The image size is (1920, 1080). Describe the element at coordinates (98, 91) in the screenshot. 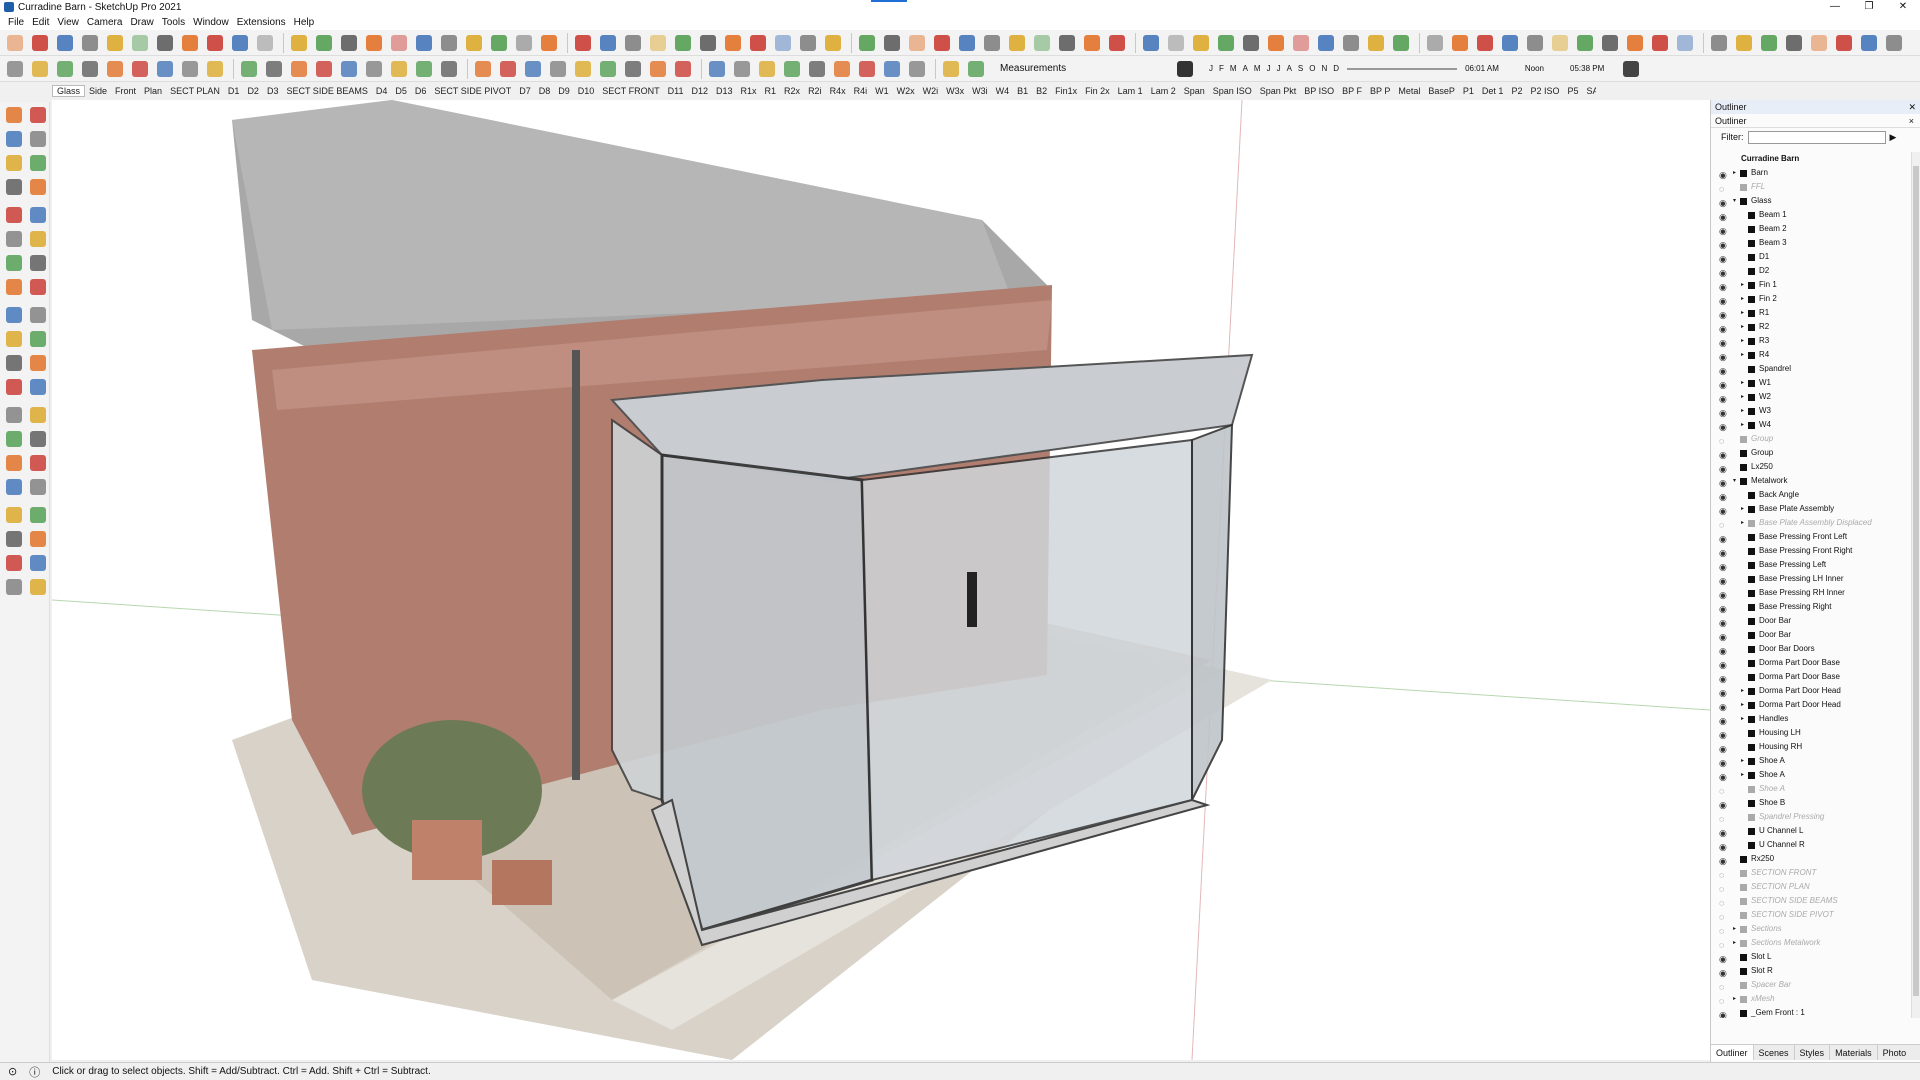

I see `scene-tab: Side` at that location.